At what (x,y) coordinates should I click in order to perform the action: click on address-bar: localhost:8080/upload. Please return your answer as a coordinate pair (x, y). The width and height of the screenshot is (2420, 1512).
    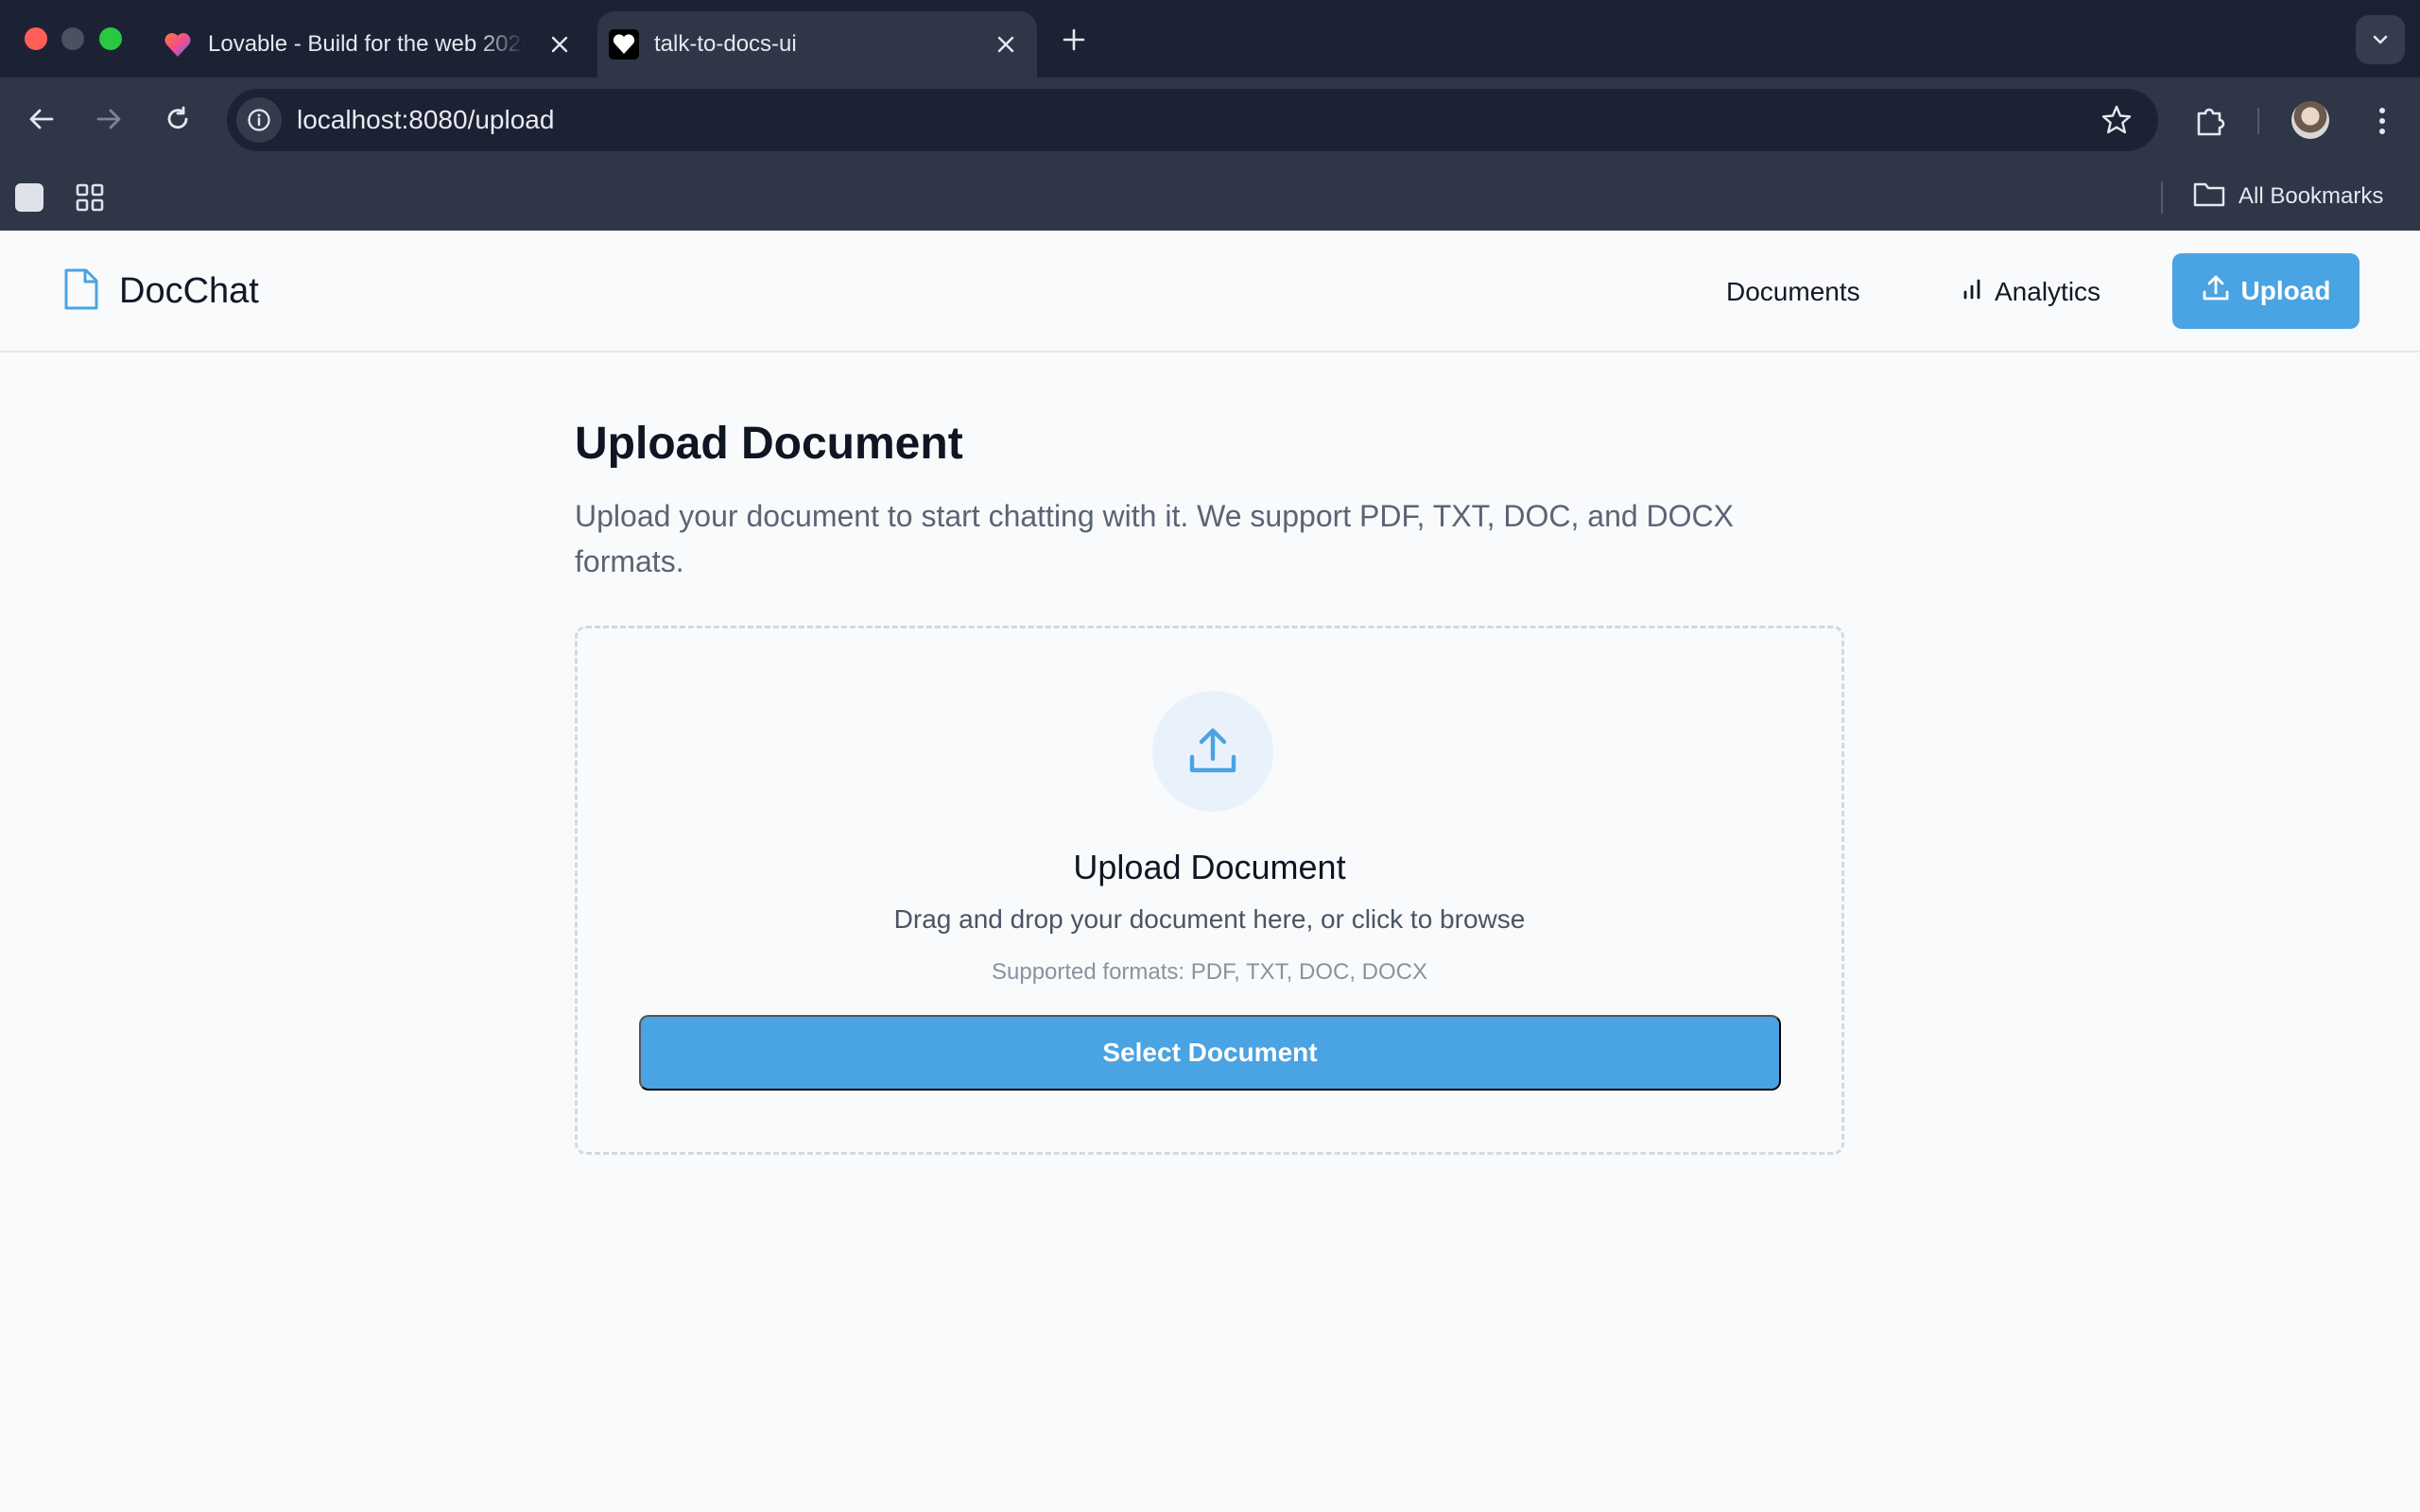
    Looking at the image, I should click on (1192, 120).